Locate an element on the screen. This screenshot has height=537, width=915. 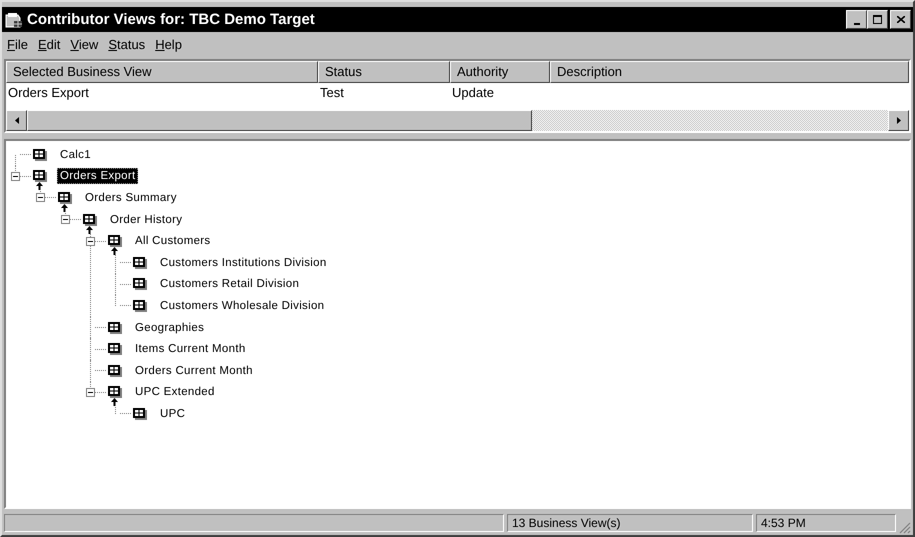
right-arrow-icon is located at coordinates (898, 120).